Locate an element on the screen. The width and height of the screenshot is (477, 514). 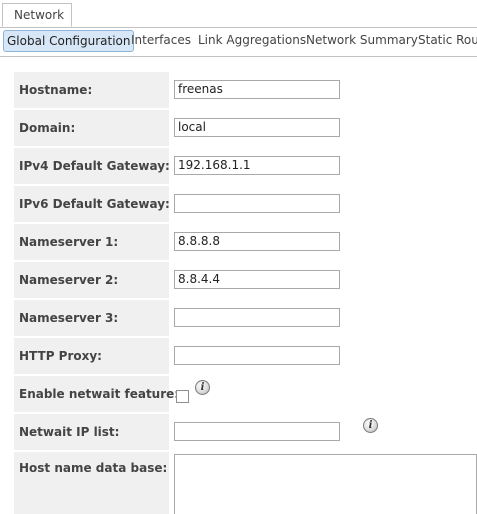
nameserver1-label: Nameserver 1: is located at coordinates (91, 242).